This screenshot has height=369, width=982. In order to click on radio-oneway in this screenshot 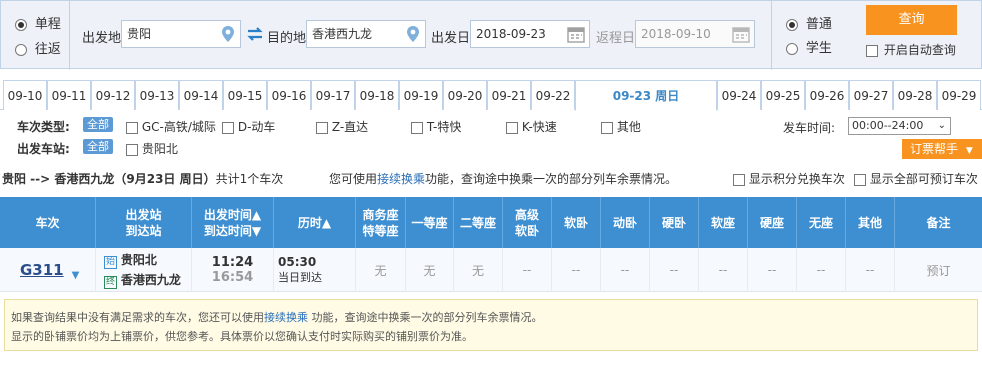, I will do `click(21, 24)`.